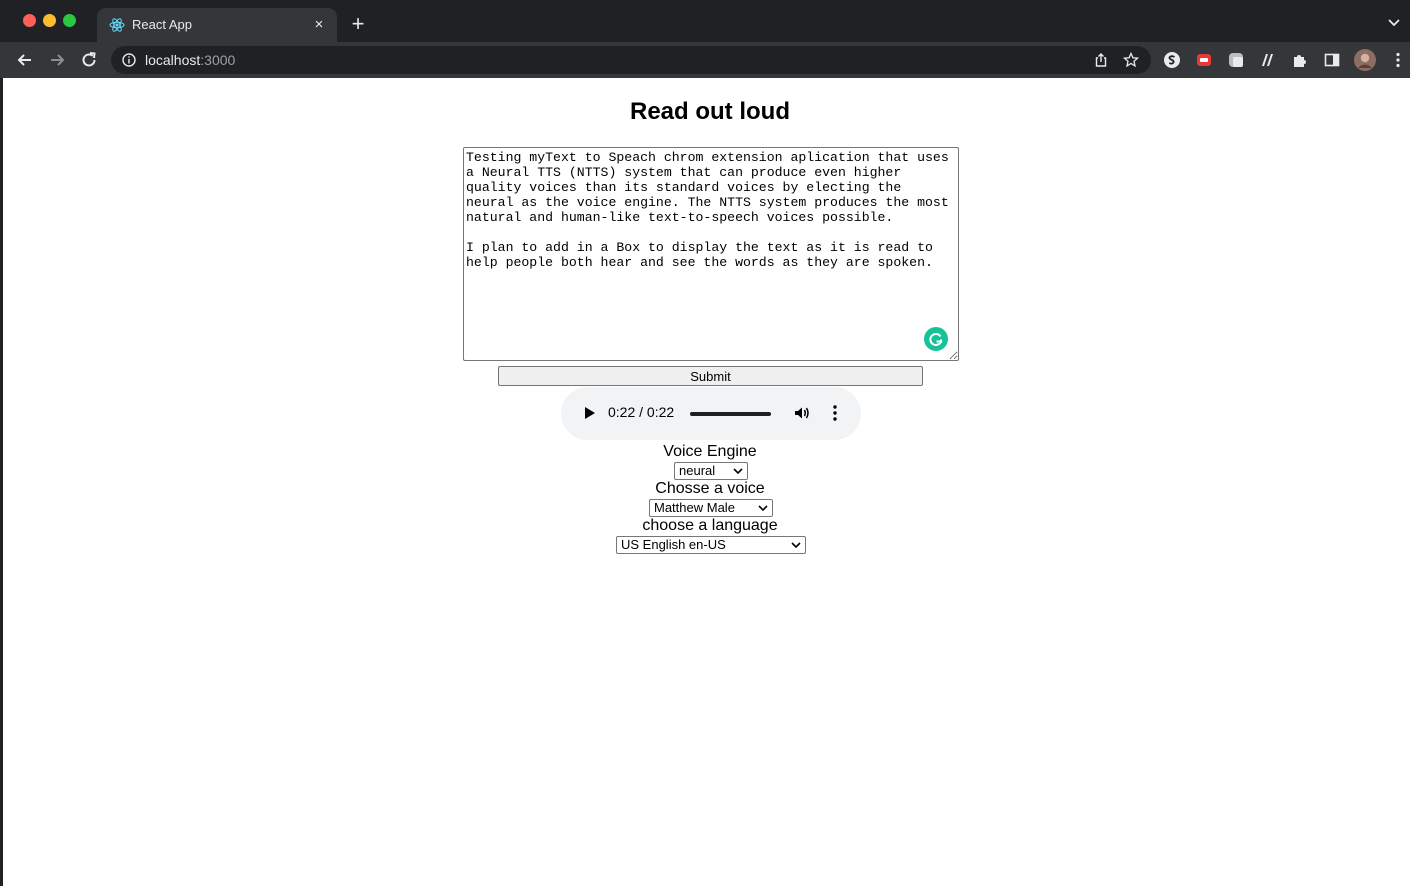 This screenshot has height=886, width=1410. What do you see at coordinates (710, 488) in the screenshot?
I see `voice-label: Chosse a voice` at bounding box center [710, 488].